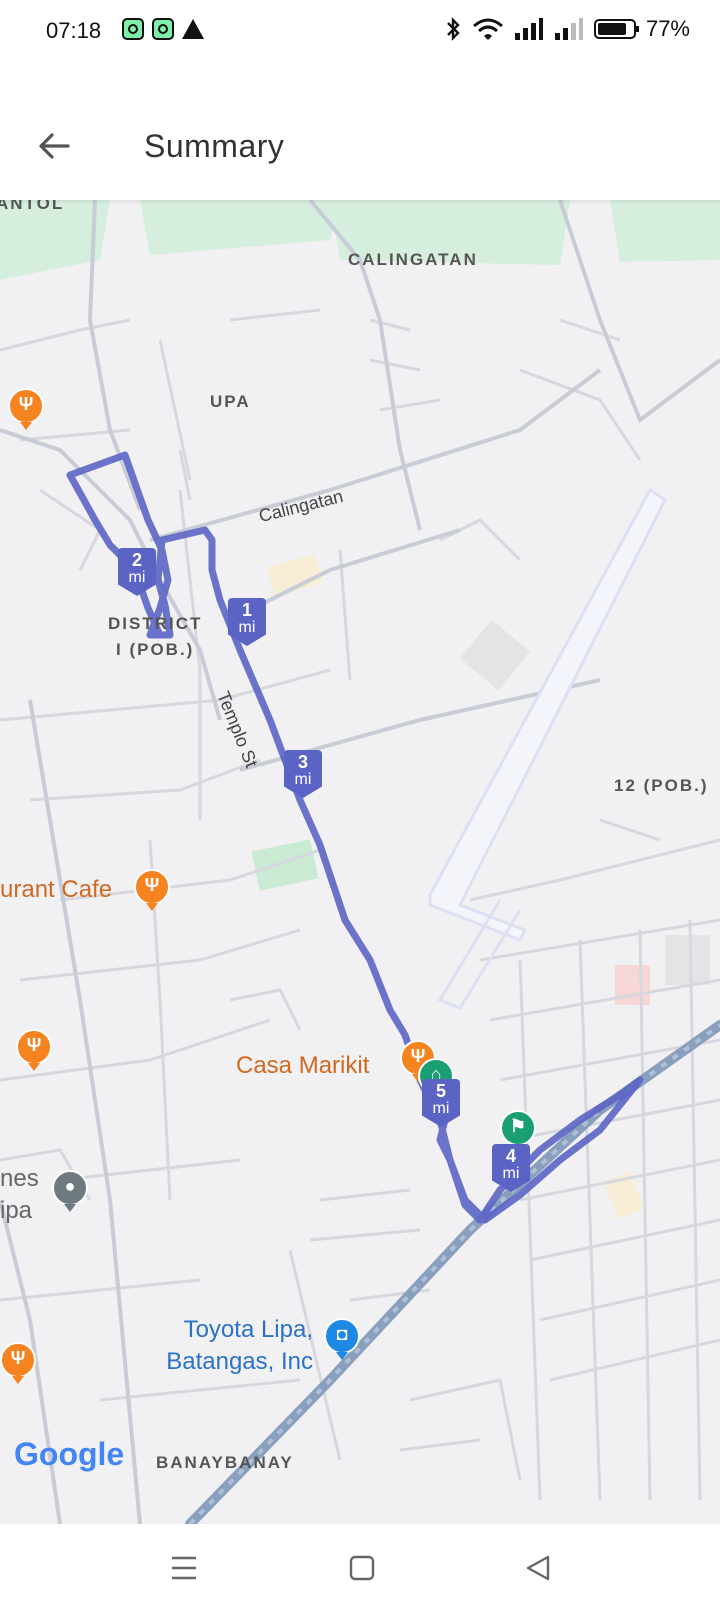 Image resolution: width=720 pixels, height=1612 pixels. I want to click on system-icons: 77%, so click(567, 29).